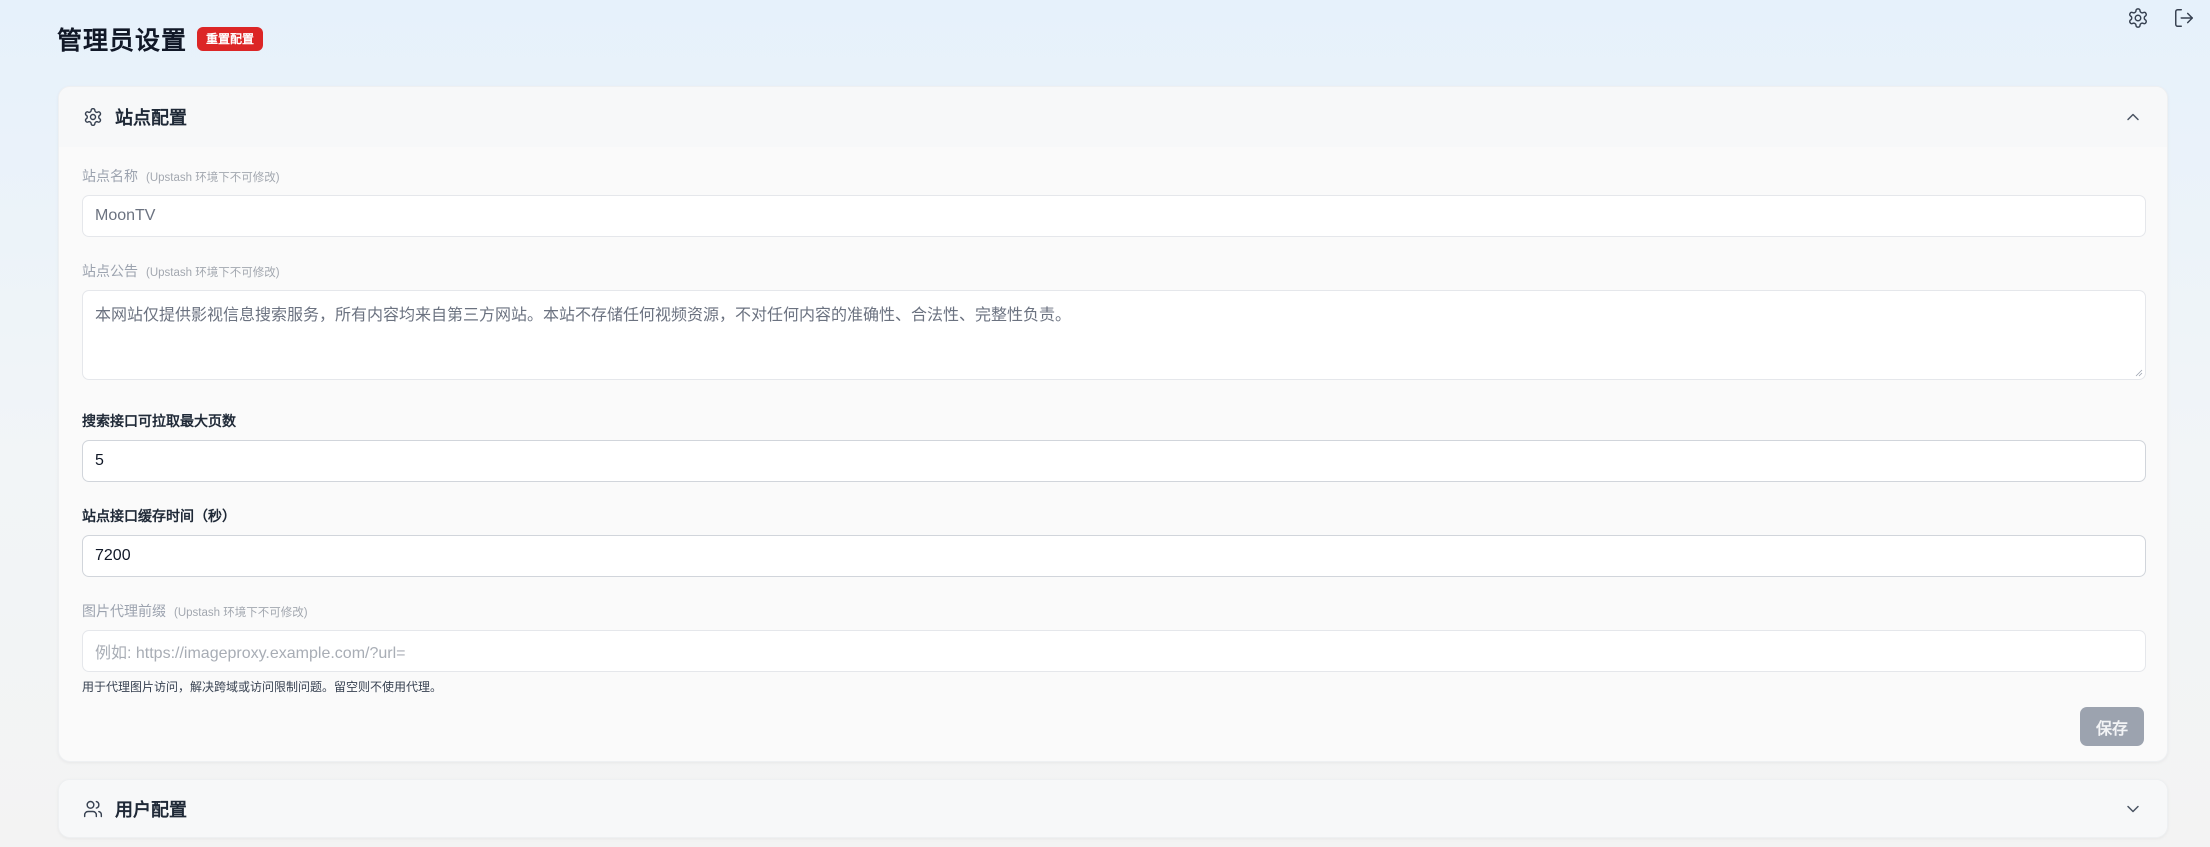 This screenshot has width=2210, height=847. What do you see at coordinates (151, 809) in the screenshot?
I see `user-config-title: 用户配置` at bounding box center [151, 809].